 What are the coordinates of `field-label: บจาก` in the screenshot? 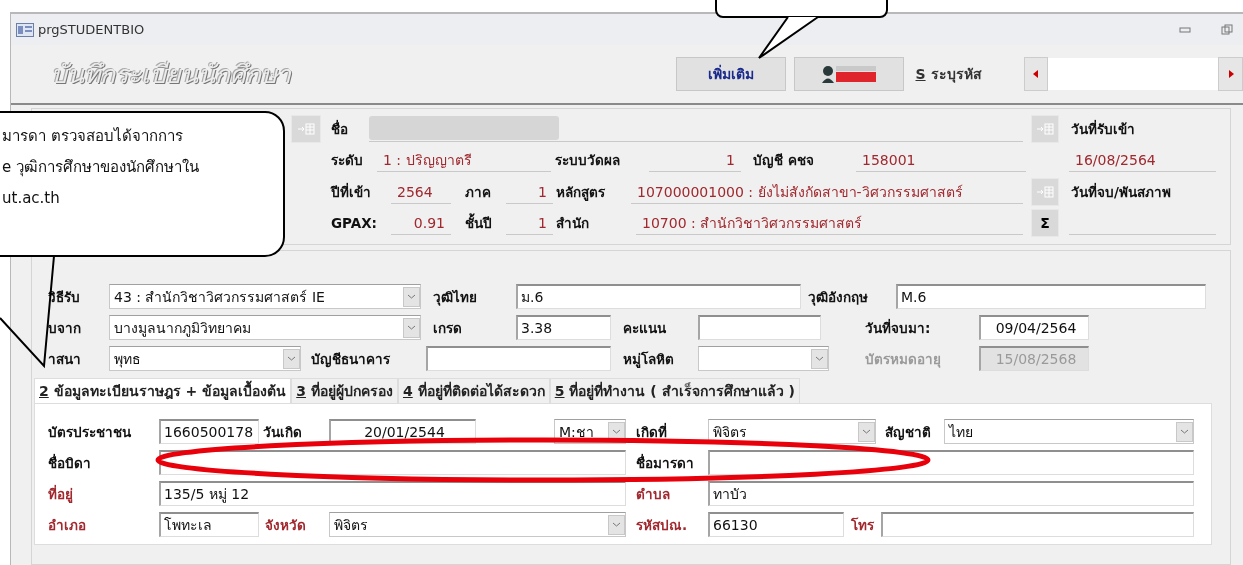 It's located at (64, 327).